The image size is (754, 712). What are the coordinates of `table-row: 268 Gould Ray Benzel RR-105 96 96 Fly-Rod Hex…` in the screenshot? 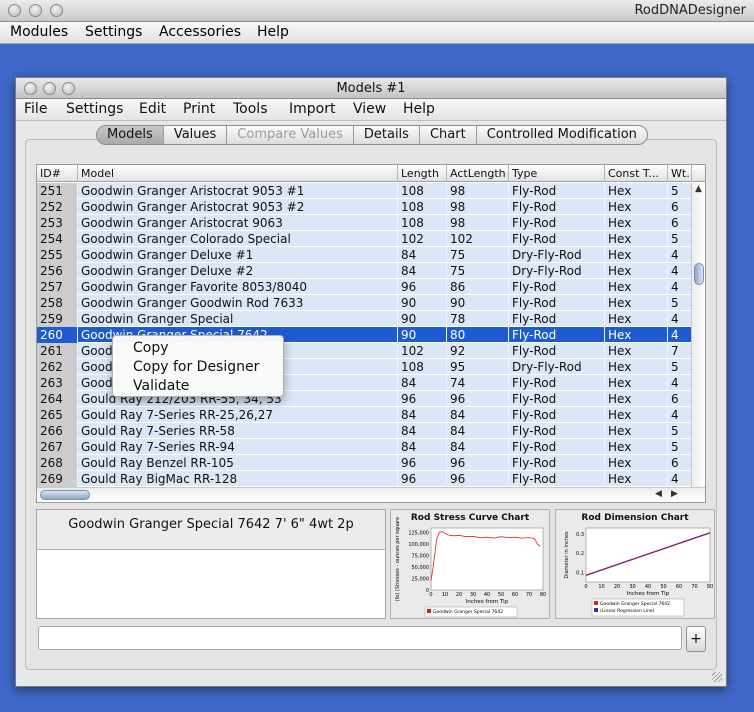 It's located at (371, 463).